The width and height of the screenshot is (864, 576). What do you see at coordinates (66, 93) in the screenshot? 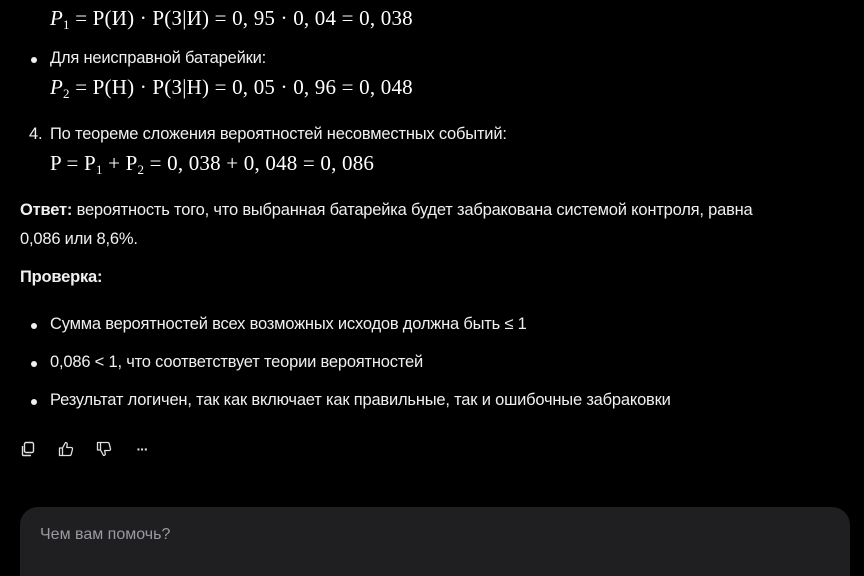
I see `formula-p2-sub: 2` at bounding box center [66, 93].